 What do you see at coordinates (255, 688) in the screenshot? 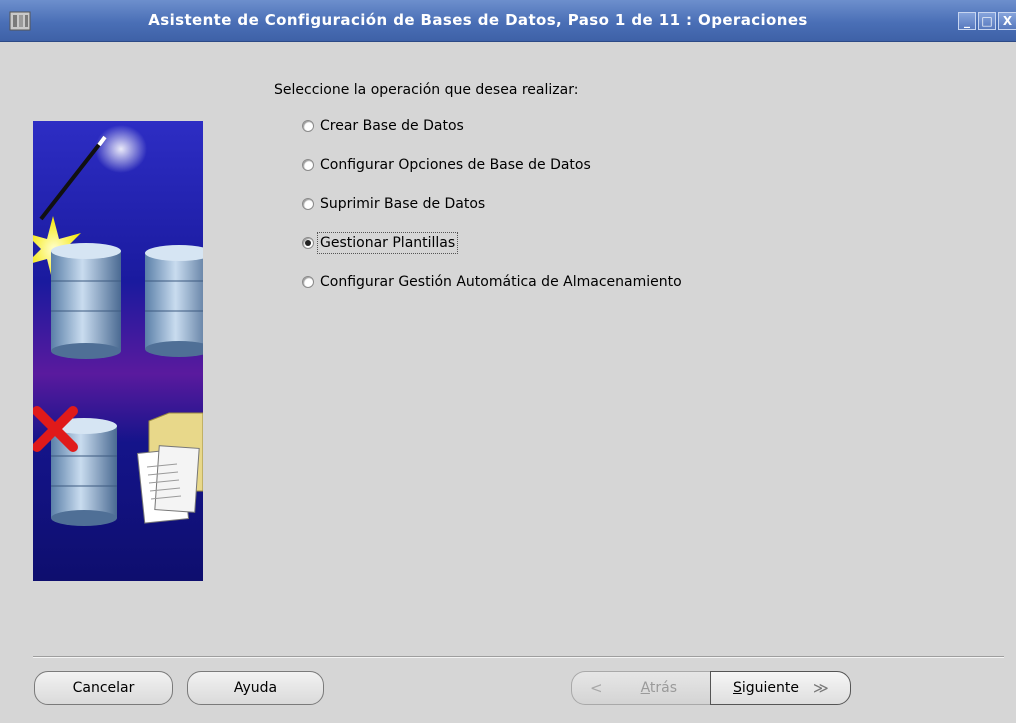
I see `help-button: Ayuda` at bounding box center [255, 688].